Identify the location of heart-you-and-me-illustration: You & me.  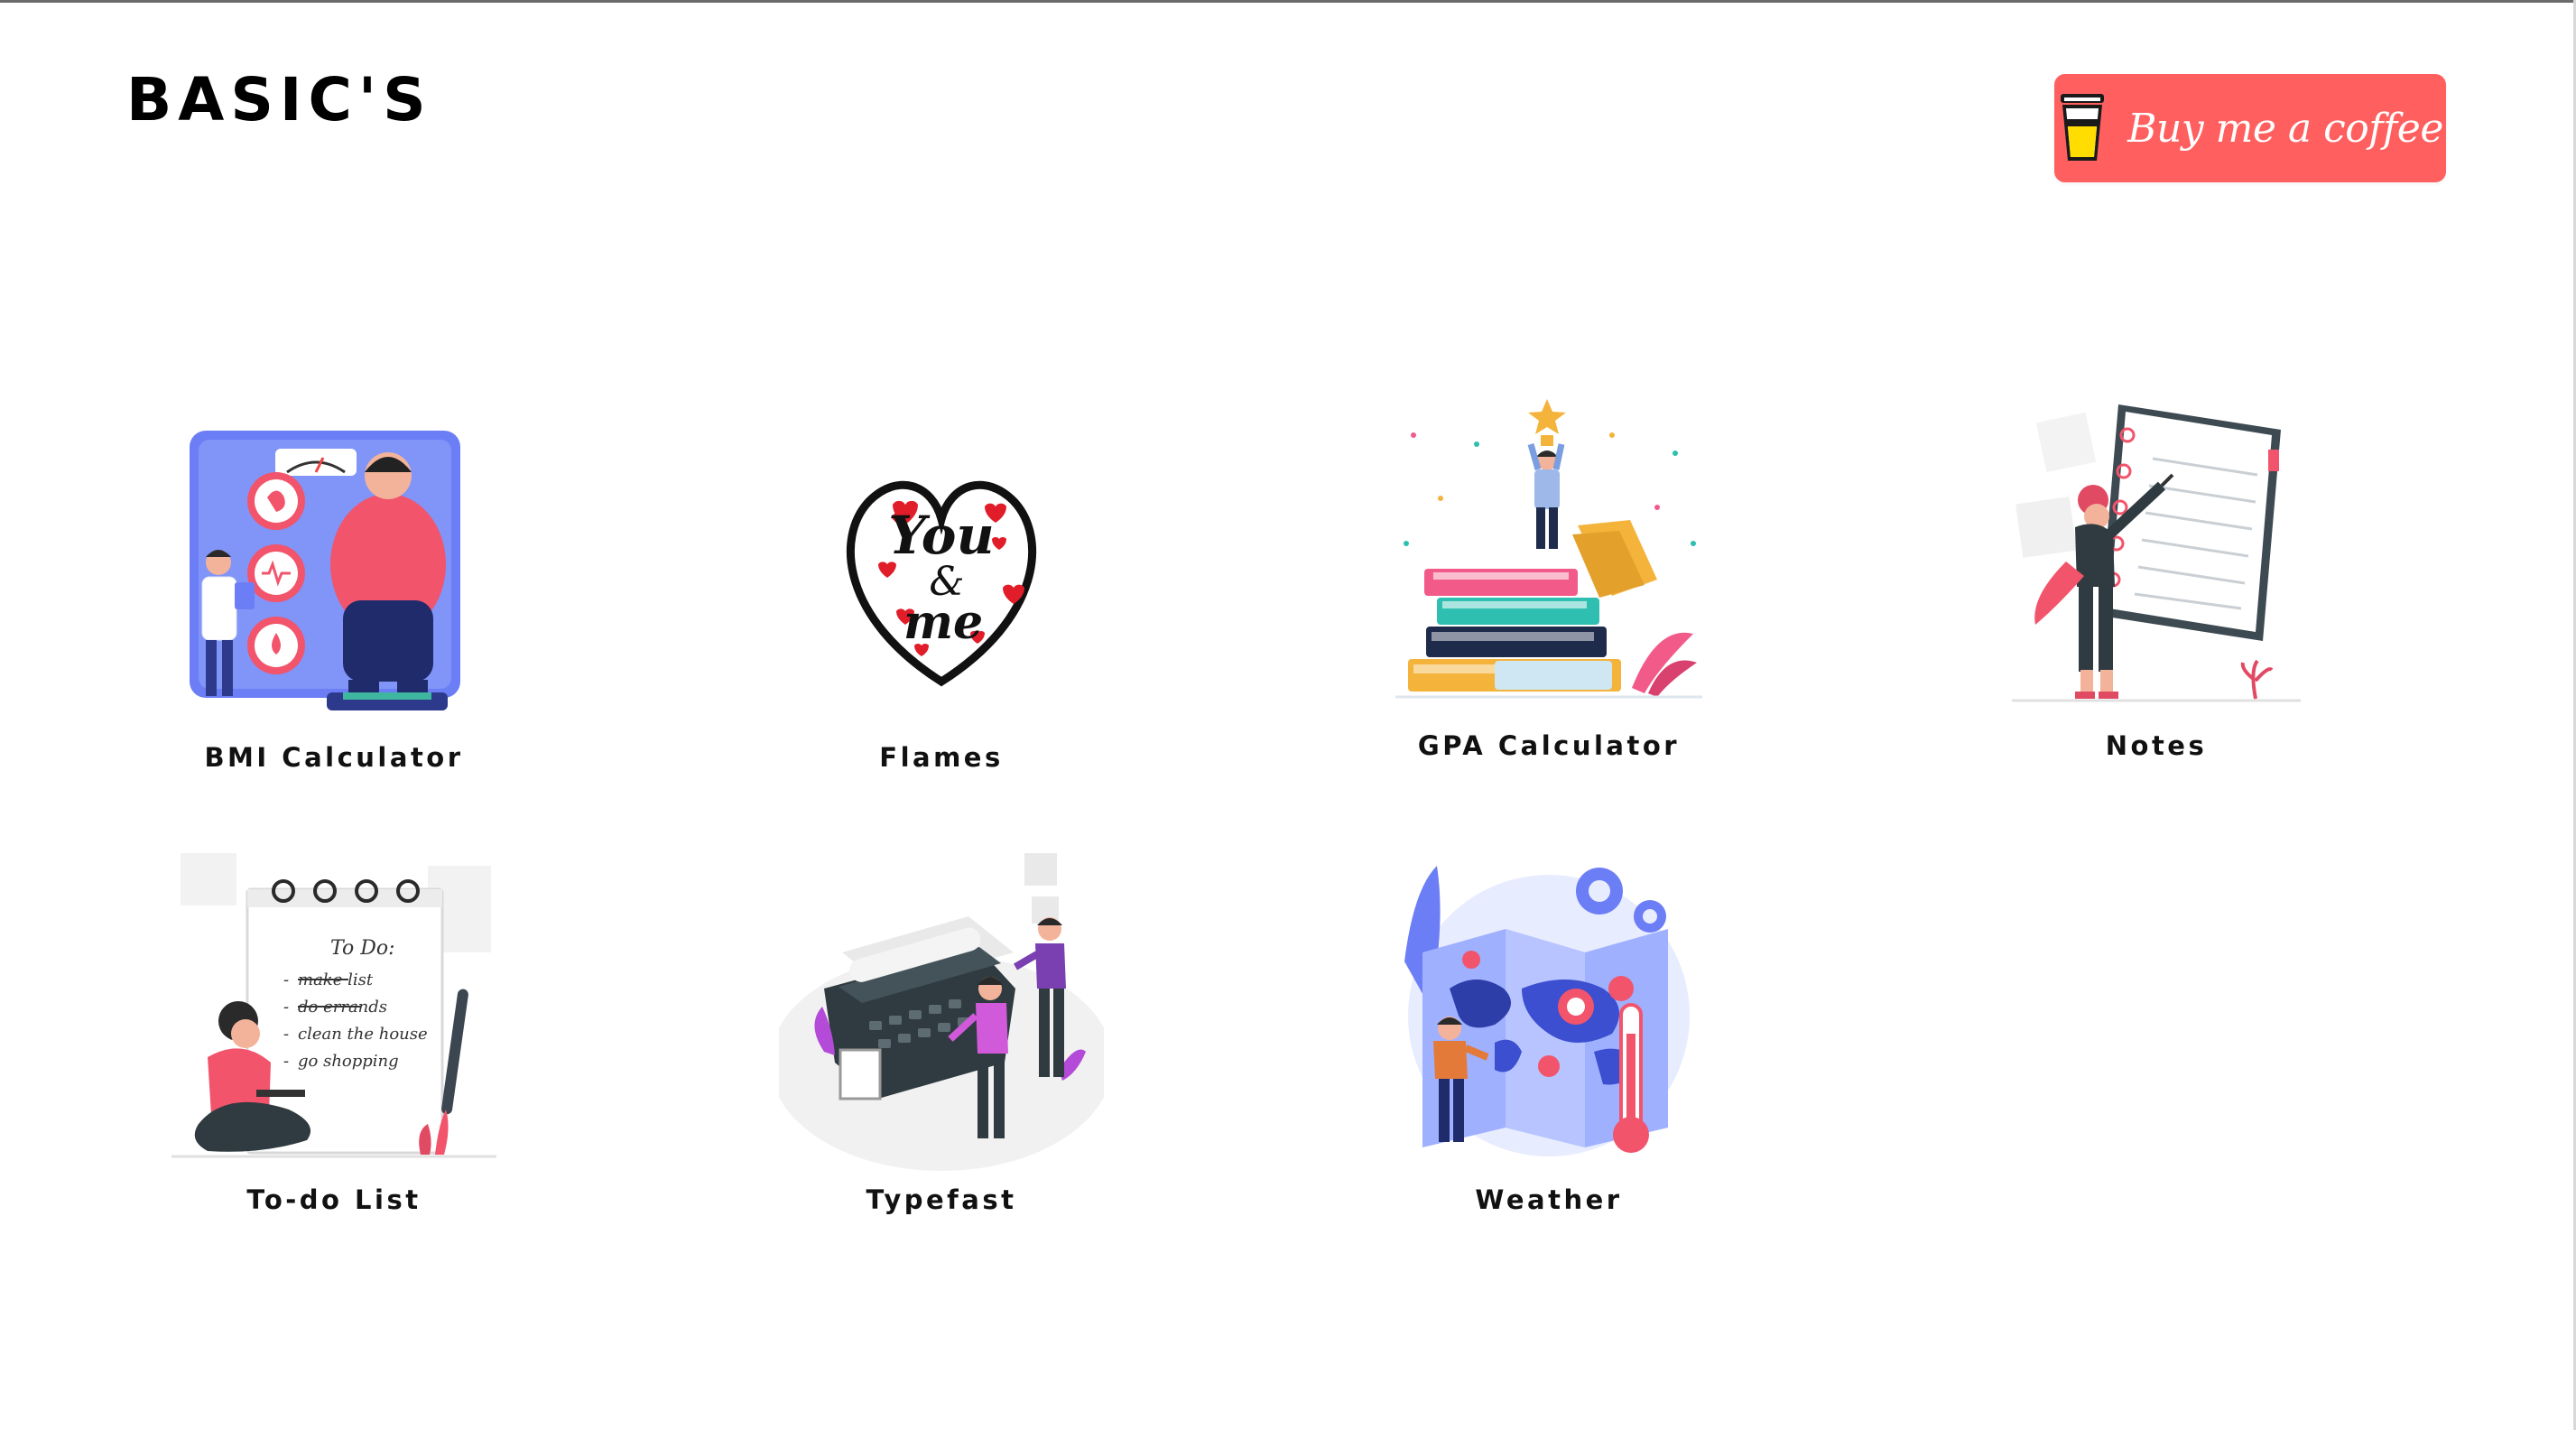
(941, 574).